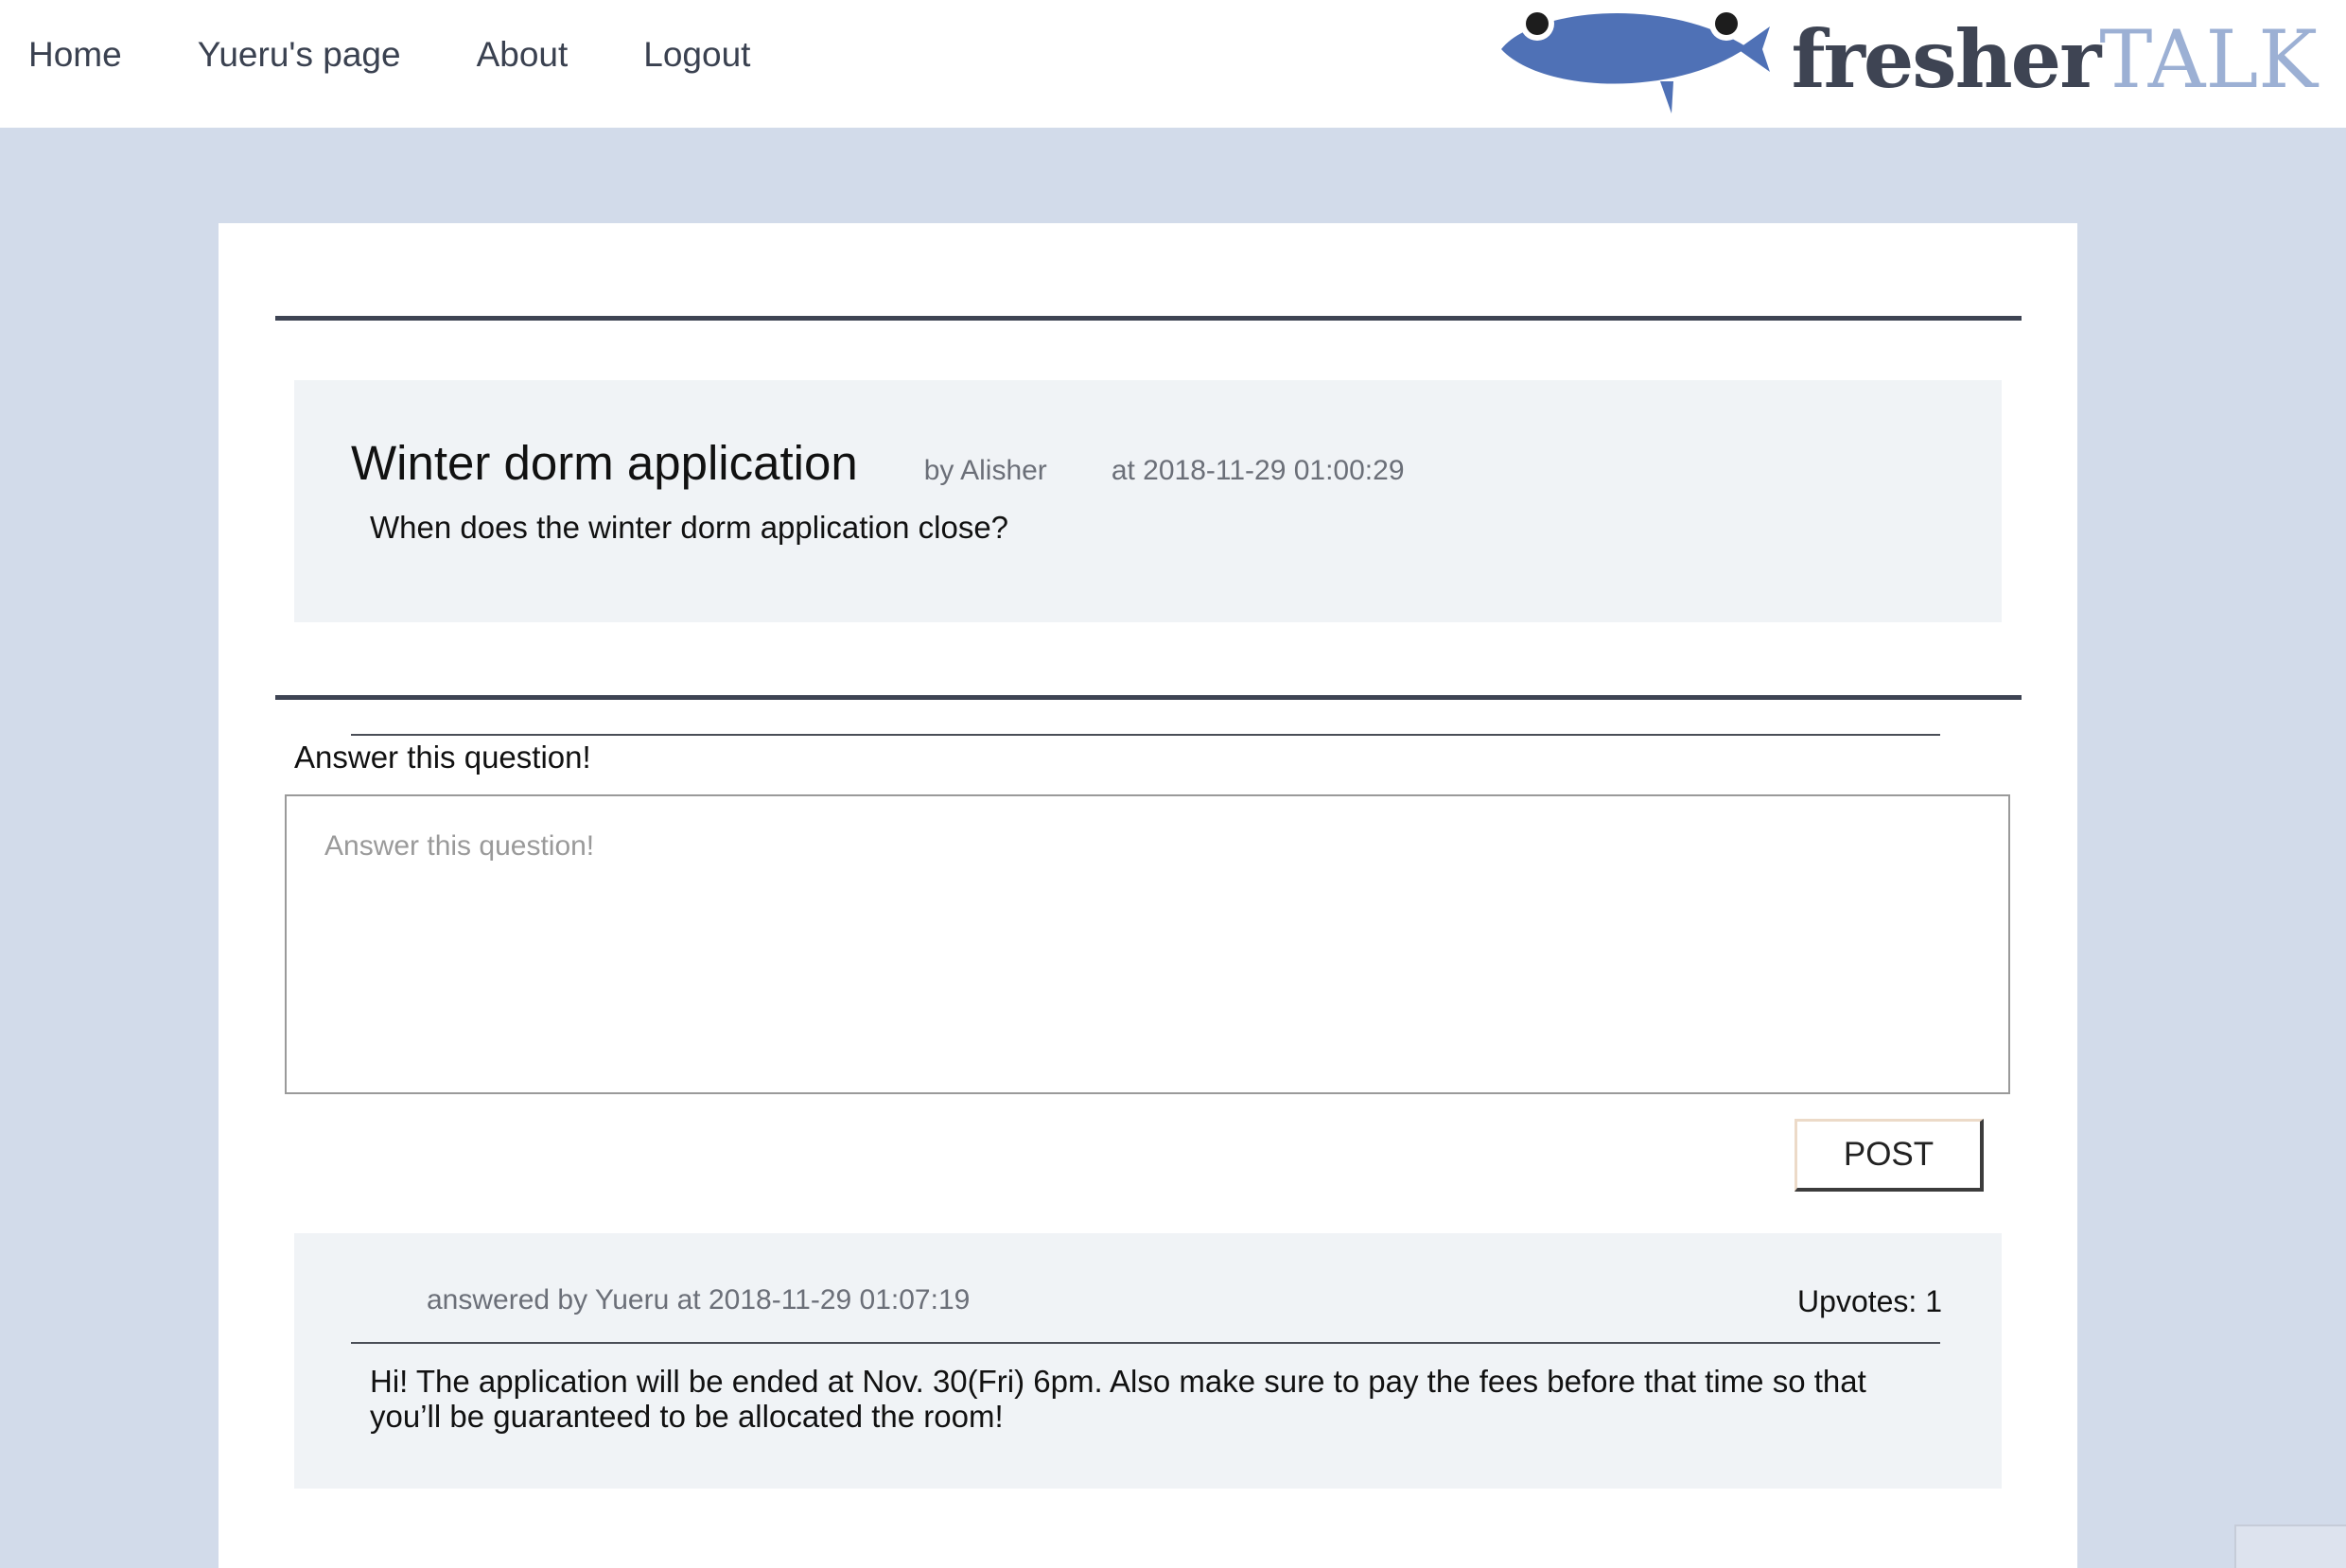  I want to click on nav-about-link: About, so click(523, 55).